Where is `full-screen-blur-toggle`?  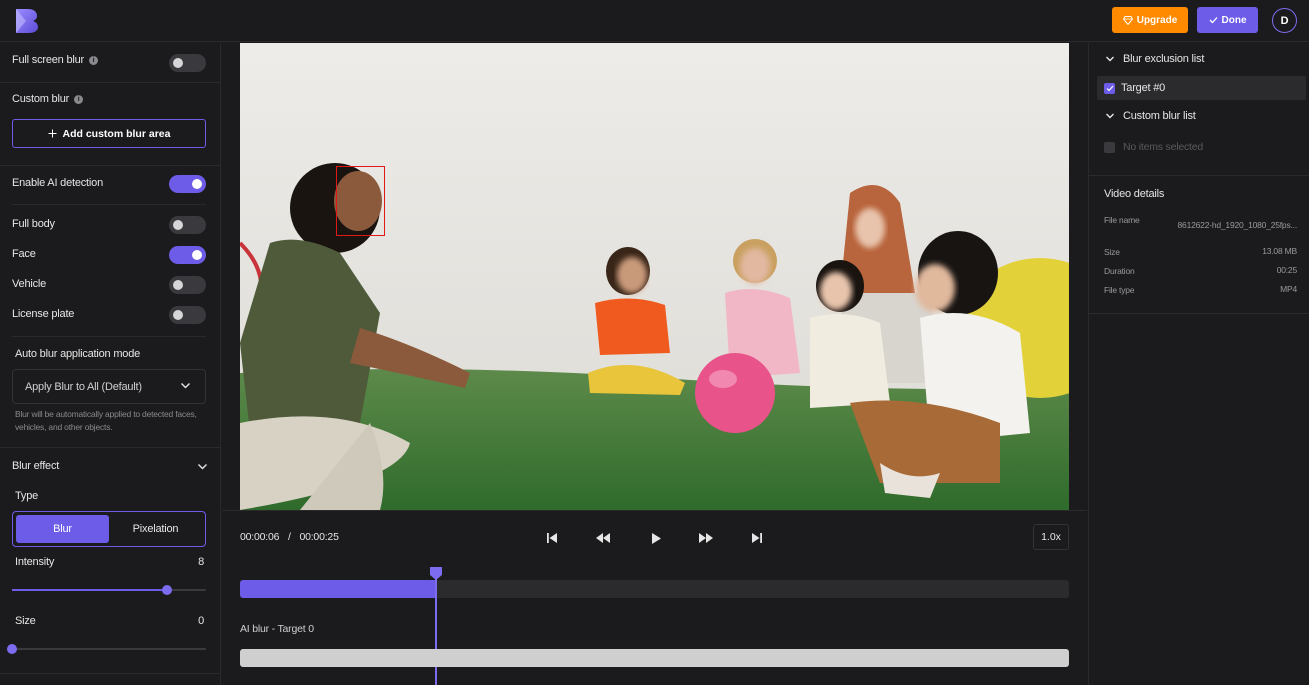
full-screen-blur-toggle is located at coordinates (187, 63).